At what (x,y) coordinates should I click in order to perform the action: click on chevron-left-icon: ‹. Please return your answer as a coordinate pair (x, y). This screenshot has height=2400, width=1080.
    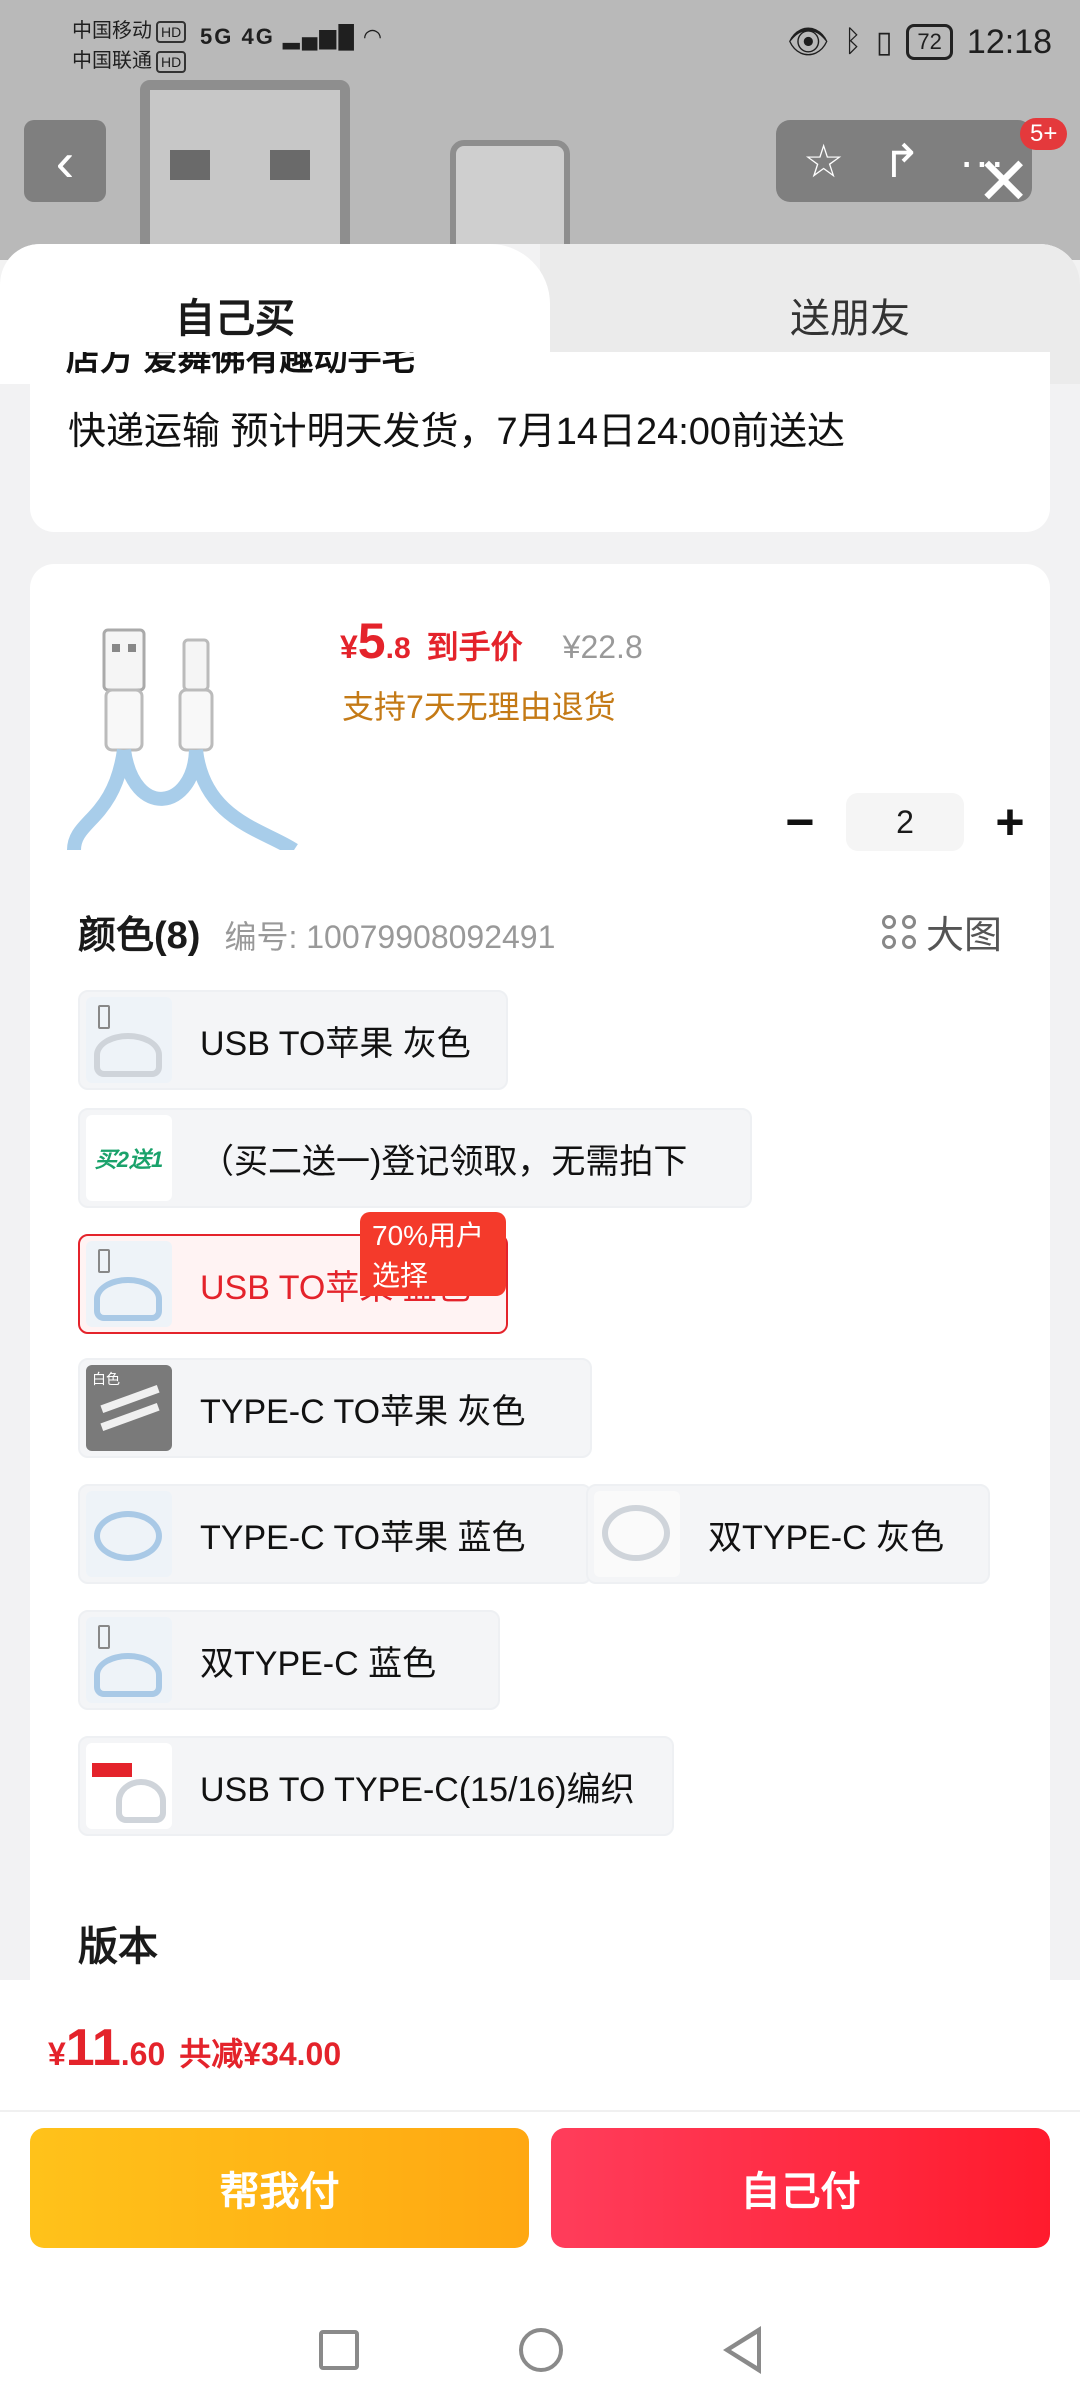
    Looking at the image, I should click on (65, 161).